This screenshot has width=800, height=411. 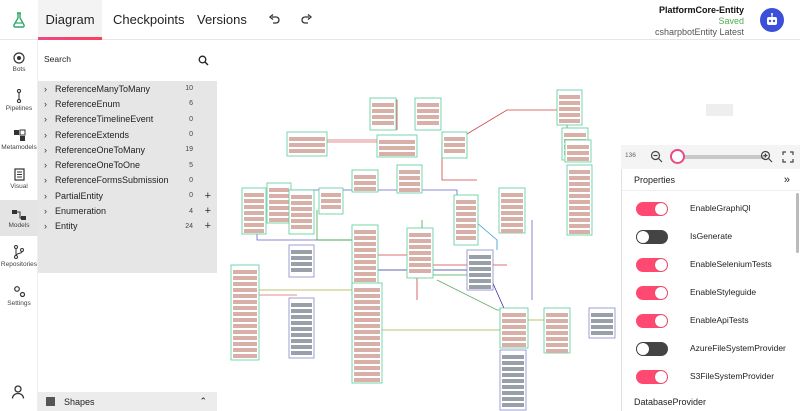 I want to click on avatar, so click(x=772, y=20).